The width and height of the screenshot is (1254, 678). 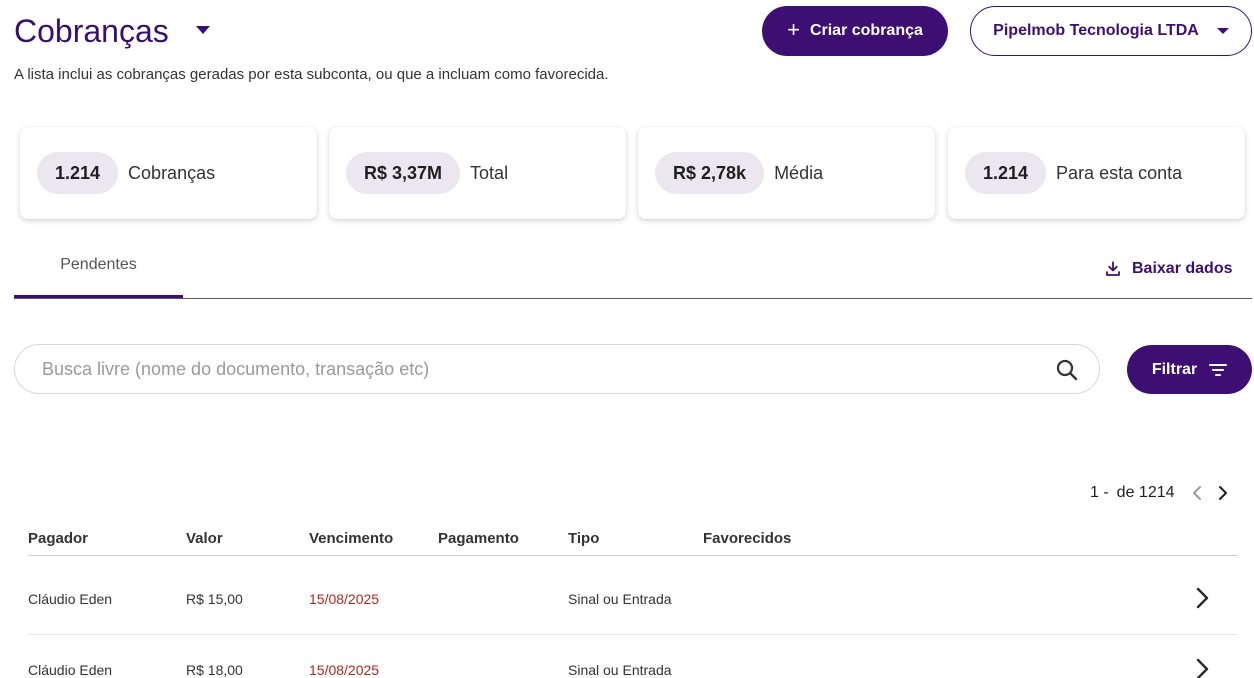 I want to click on stat-card-total: R$ 3,37M Total, so click(x=477, y=173).